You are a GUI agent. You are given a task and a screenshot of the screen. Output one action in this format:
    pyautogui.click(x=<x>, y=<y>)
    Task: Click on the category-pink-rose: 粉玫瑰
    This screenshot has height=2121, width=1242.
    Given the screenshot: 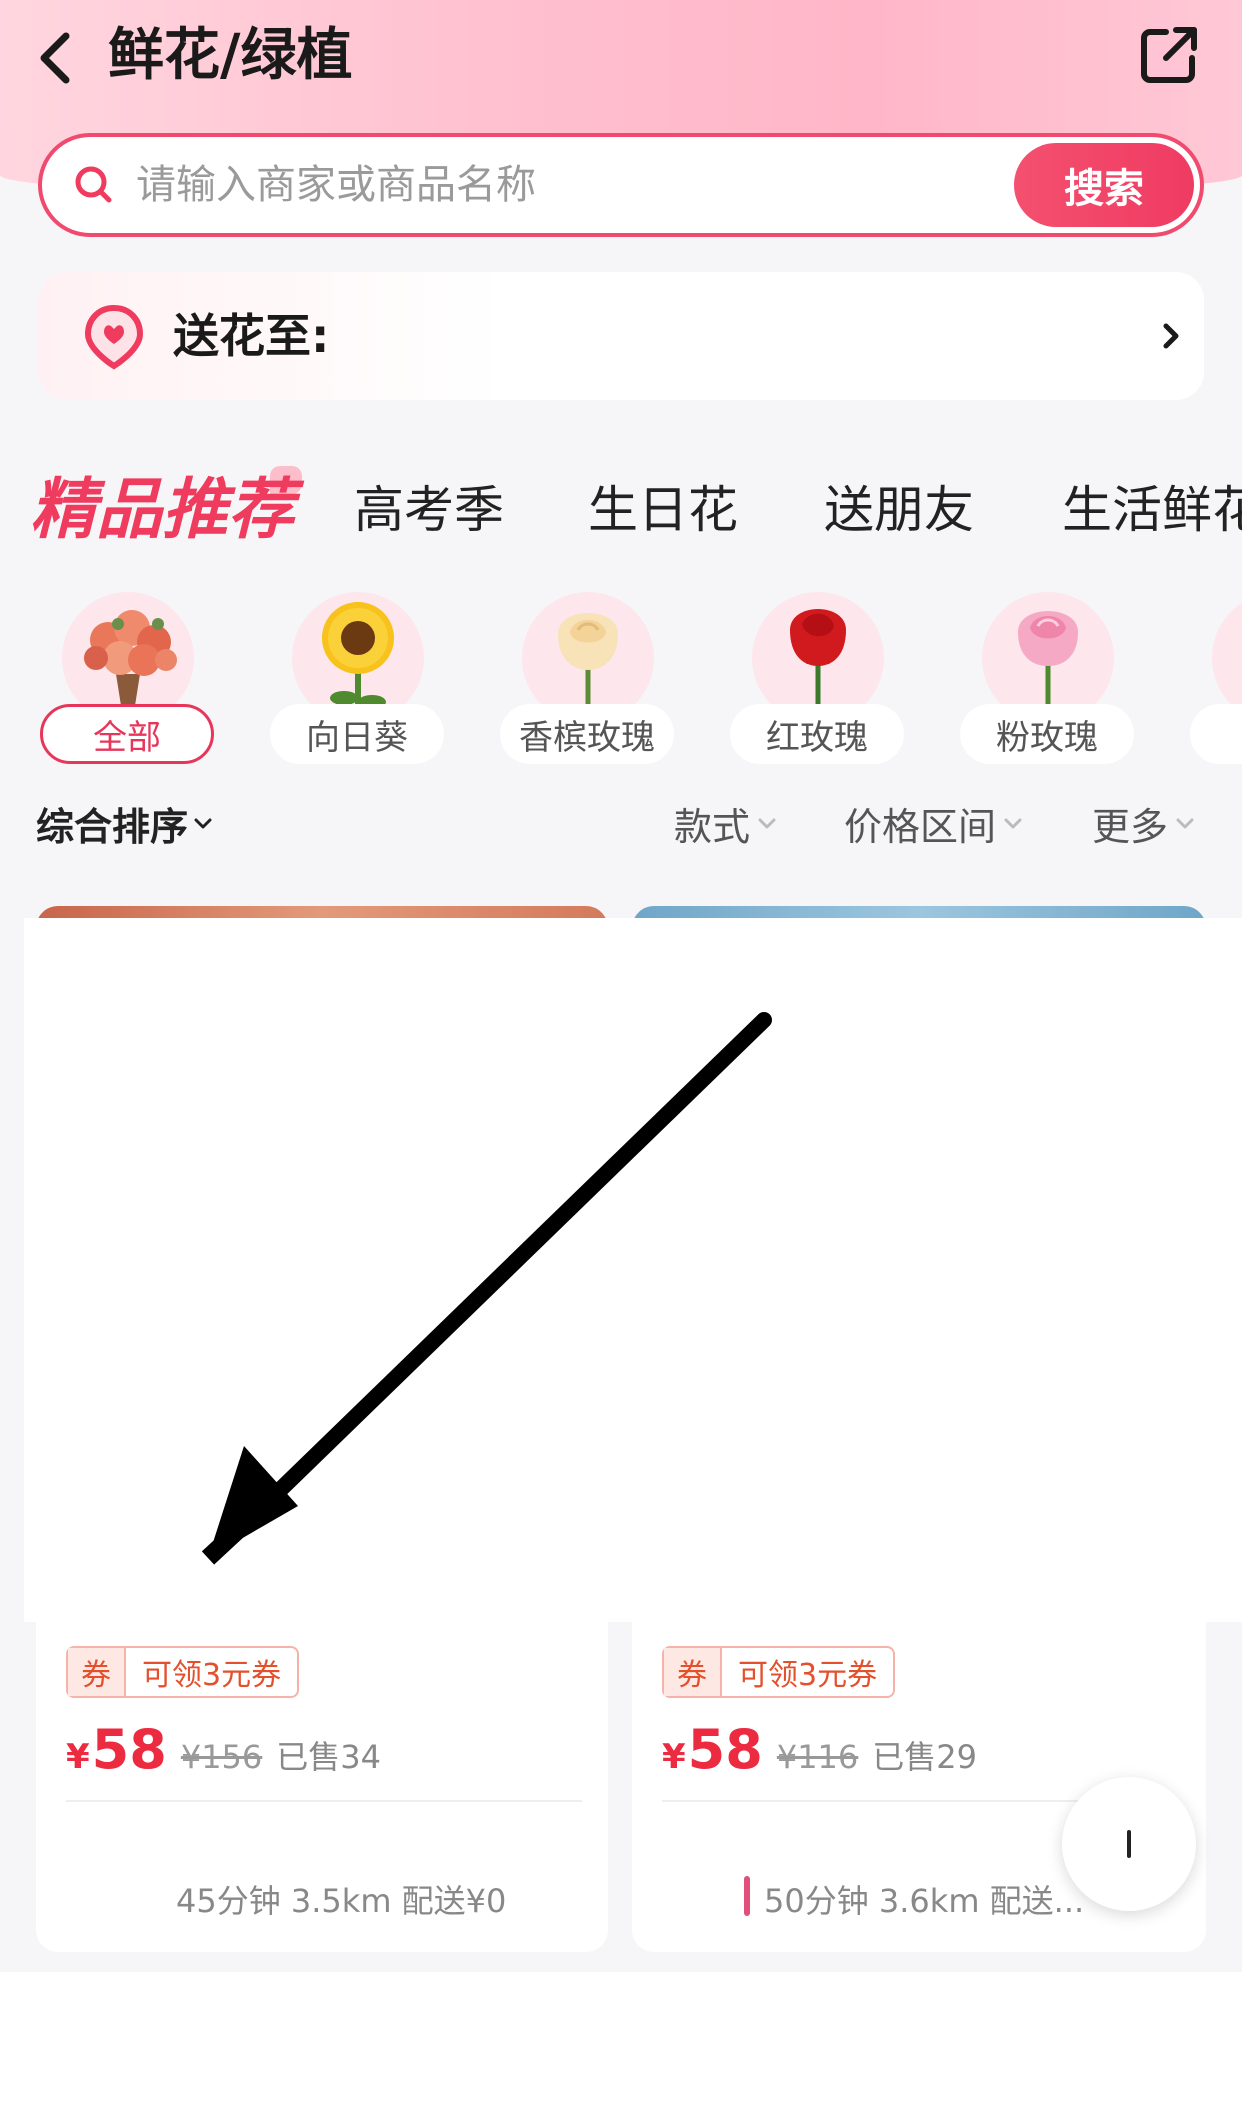 What is the action you would take?
    pyautogui.click(x=1048, y=680)
    